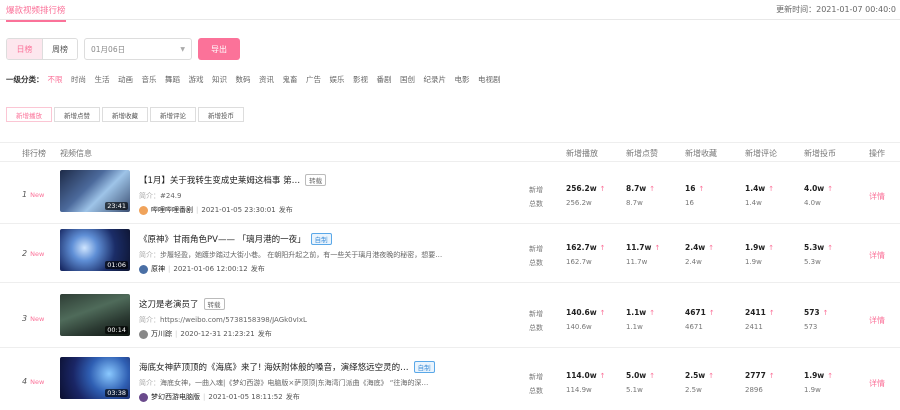 This screenshot has height=410, width=900. I want to click on category-item: 广告, so click(313, 79).